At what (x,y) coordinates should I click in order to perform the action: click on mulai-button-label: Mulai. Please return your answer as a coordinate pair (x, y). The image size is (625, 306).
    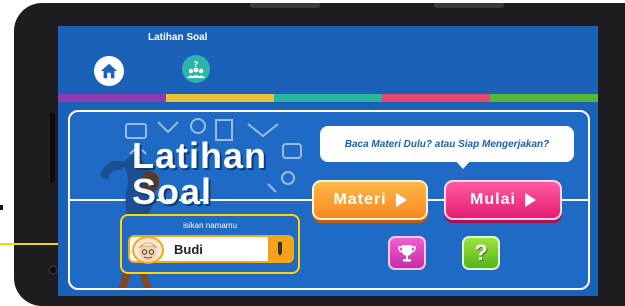
    Looking at the image, I should click on (493, 199).